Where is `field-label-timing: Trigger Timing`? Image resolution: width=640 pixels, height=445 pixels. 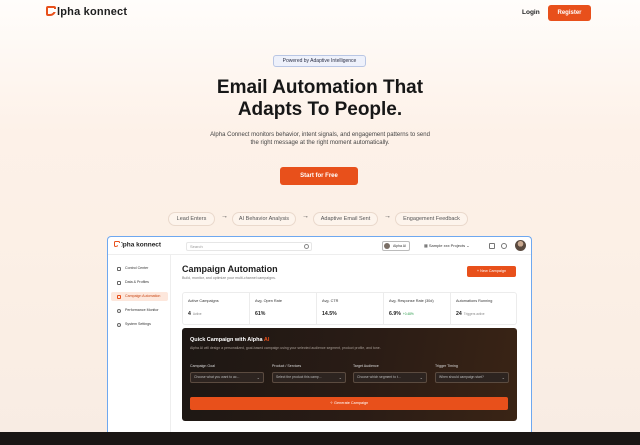 field-label-timing: Trigger Timing is located at coordinates (446, 366).